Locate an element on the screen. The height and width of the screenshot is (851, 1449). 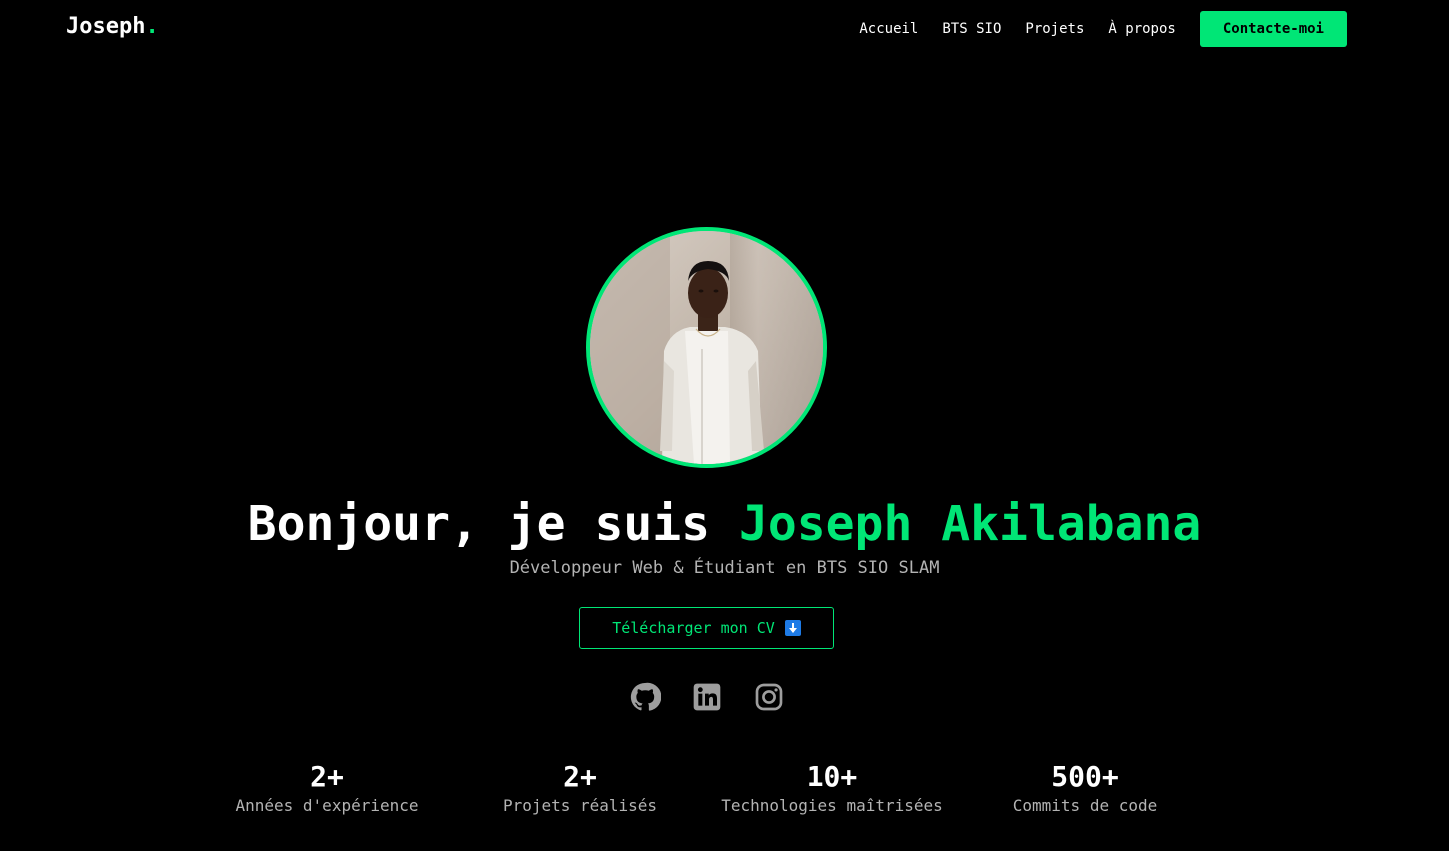
instagram-icon is located at coordinates (769, 697).